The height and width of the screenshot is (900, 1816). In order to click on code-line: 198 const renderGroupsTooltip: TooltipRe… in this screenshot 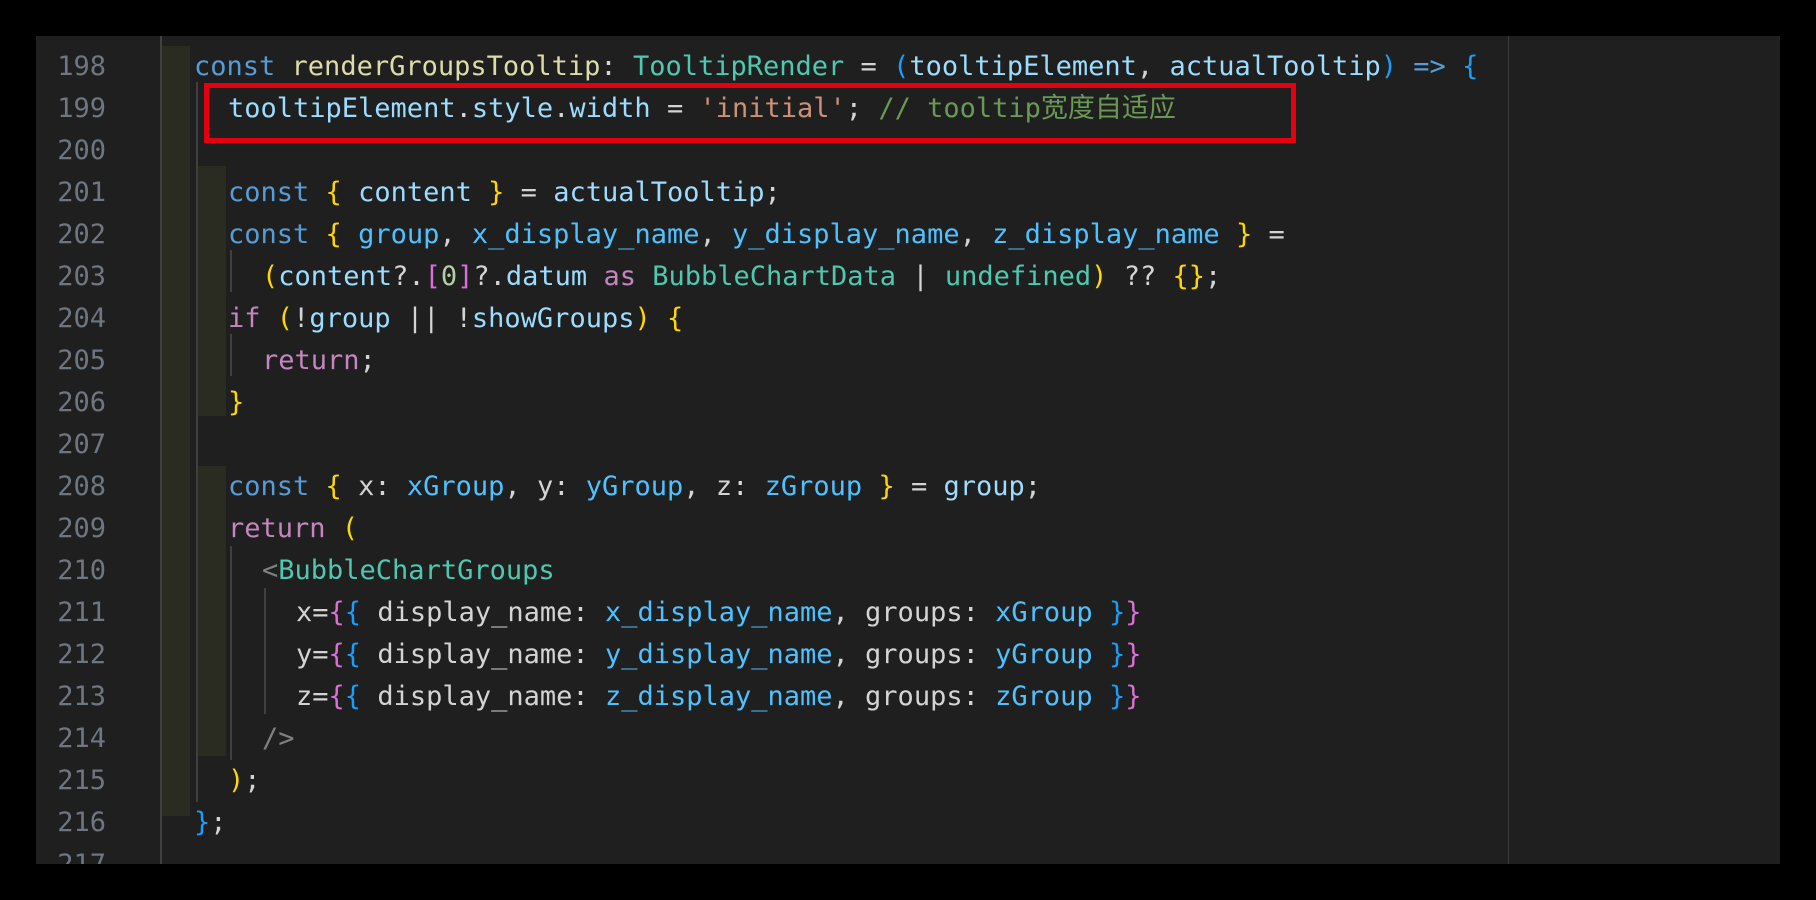, I will do `click(908, 67)`.